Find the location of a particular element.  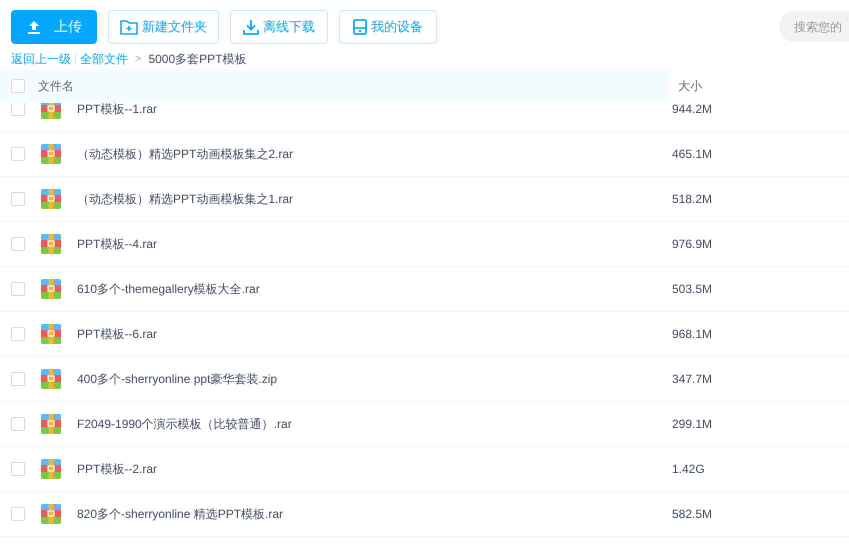

file-size: 503.5M is located at coordinates (692, 289).